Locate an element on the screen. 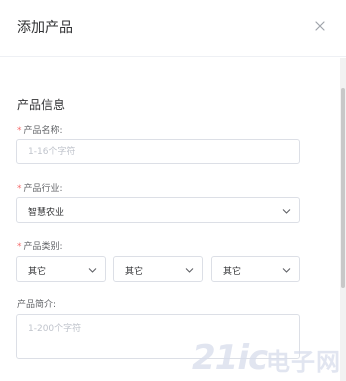 Image resolution: width=346 pixels, height=381 pixels. category-select-1-value: 其它 is located at coordinates (37, 272).